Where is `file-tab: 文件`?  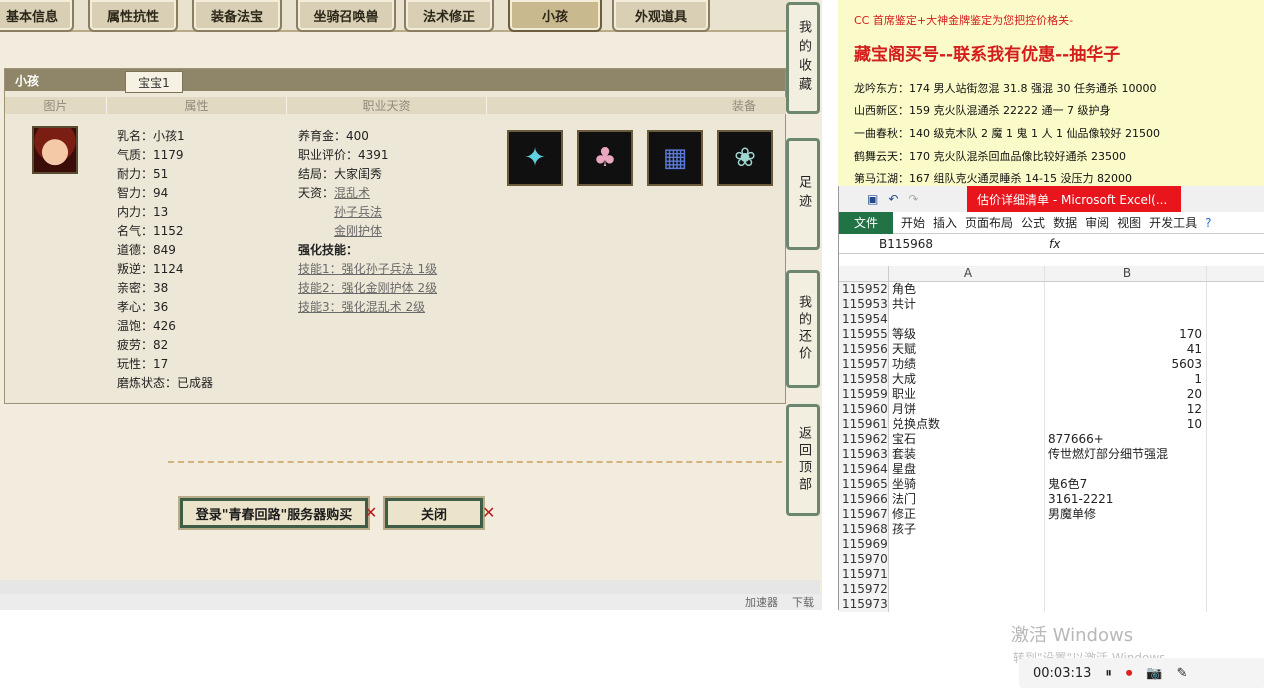
file-tab: 文件 is located at coordinates (866, 222).